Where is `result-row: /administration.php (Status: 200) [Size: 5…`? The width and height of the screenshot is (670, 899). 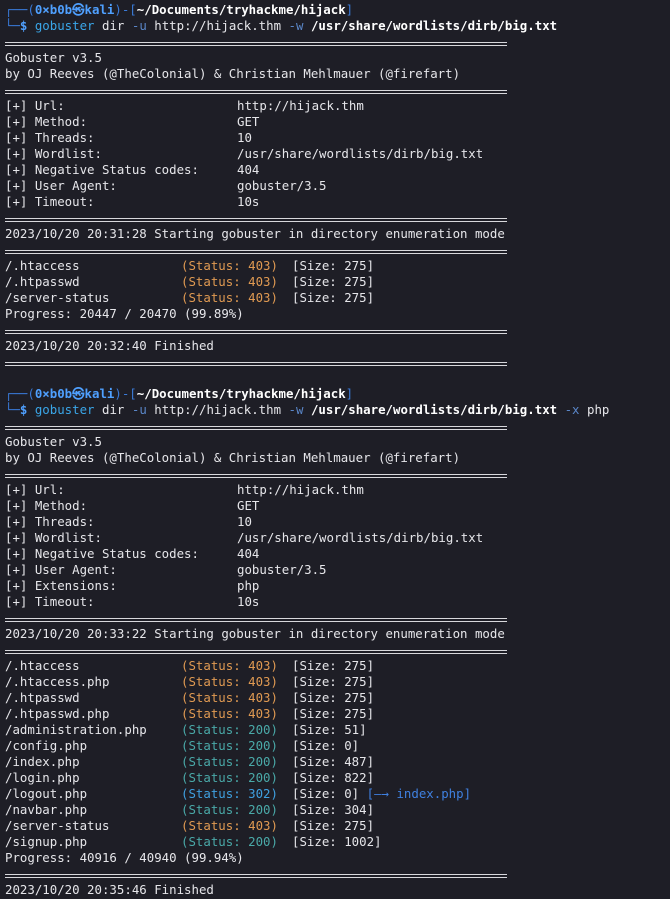 result-row: /administration.php (Status: 200) [Size: 5… is located at coordinates (186, 729).